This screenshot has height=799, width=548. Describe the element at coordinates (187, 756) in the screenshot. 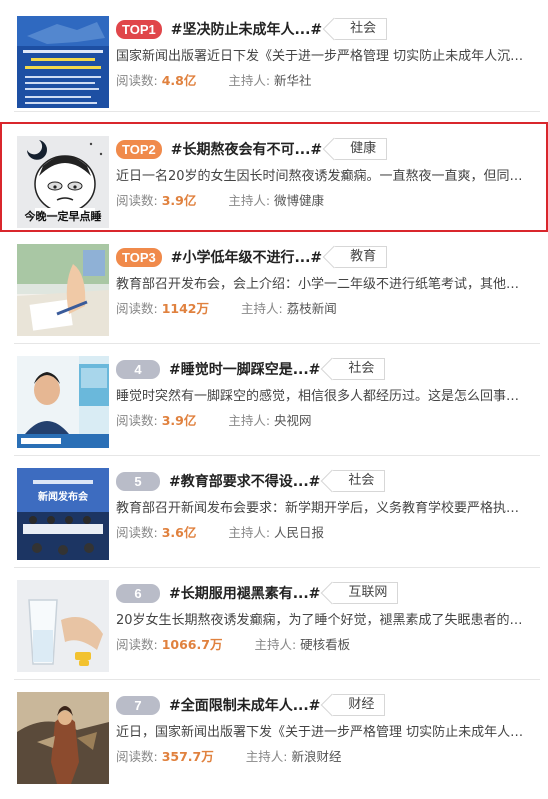

I see `read-count: 357.7万` at that location.